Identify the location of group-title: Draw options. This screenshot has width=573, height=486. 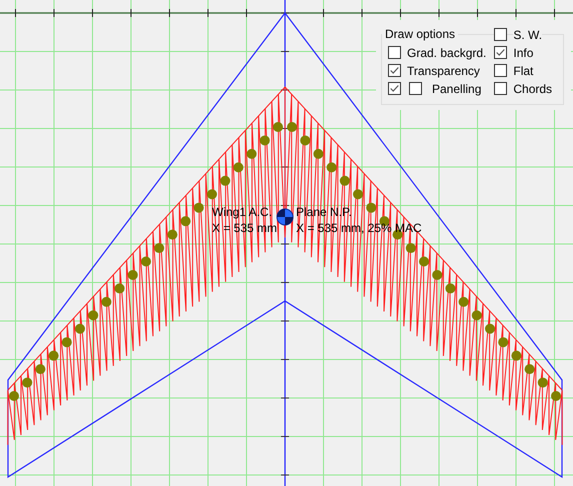
(420, 34).